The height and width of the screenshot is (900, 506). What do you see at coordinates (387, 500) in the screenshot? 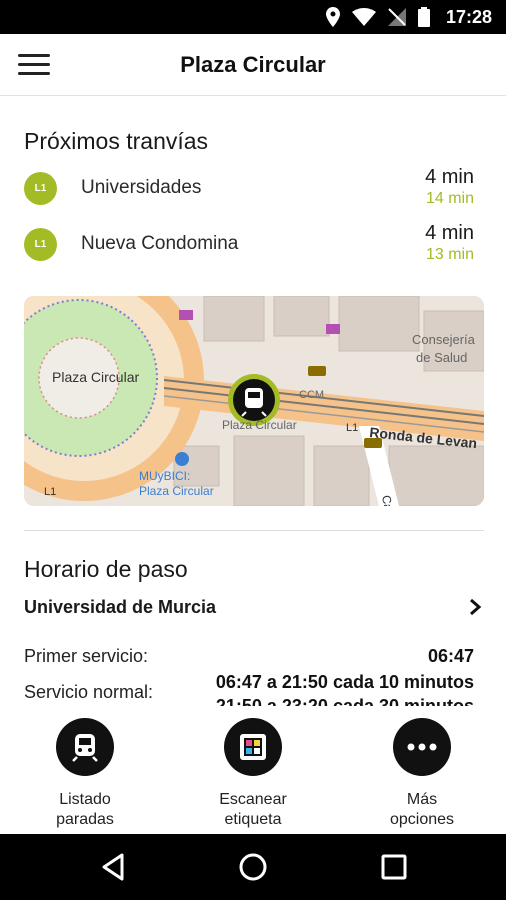
I see `map-label-cal: Cal` at bounding box center [387, 500].